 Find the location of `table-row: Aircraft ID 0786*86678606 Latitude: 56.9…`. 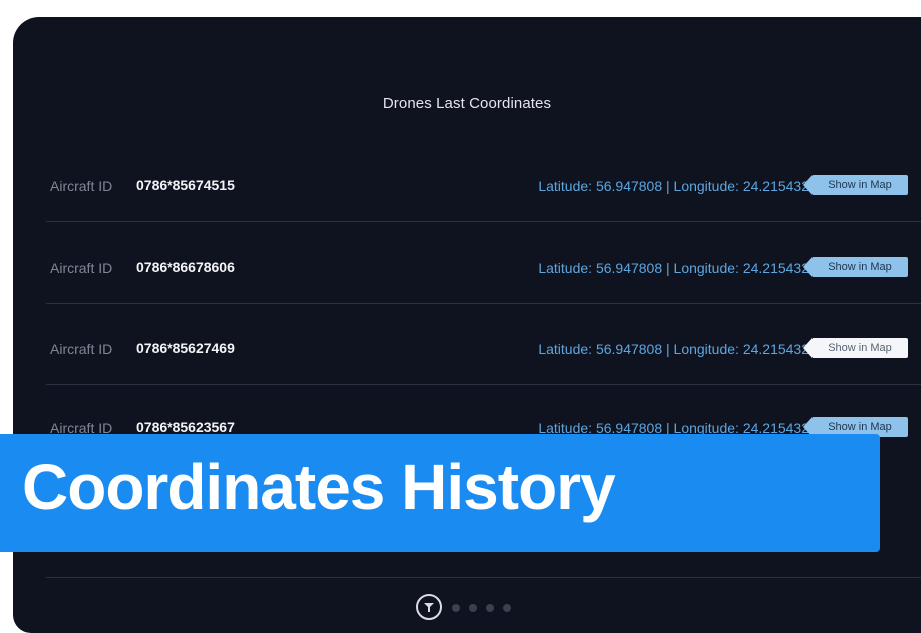

table-row: Aircraft ID 0786*86678606 Latitude: 56.9… is located at coordinates (467, 269).